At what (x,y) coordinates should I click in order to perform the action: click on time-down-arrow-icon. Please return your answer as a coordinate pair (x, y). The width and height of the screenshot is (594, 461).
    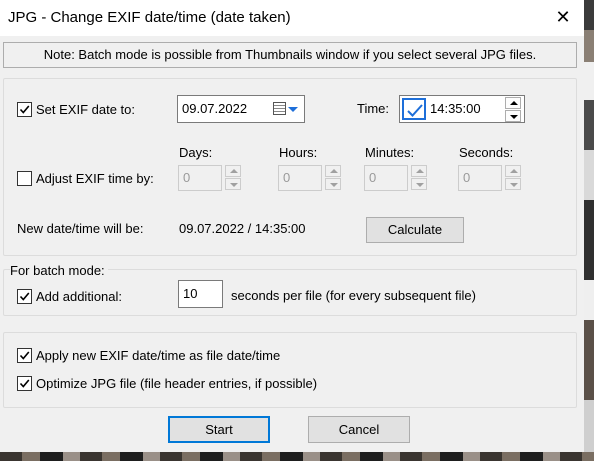
    Looking at the image, I should click on (513, 116).